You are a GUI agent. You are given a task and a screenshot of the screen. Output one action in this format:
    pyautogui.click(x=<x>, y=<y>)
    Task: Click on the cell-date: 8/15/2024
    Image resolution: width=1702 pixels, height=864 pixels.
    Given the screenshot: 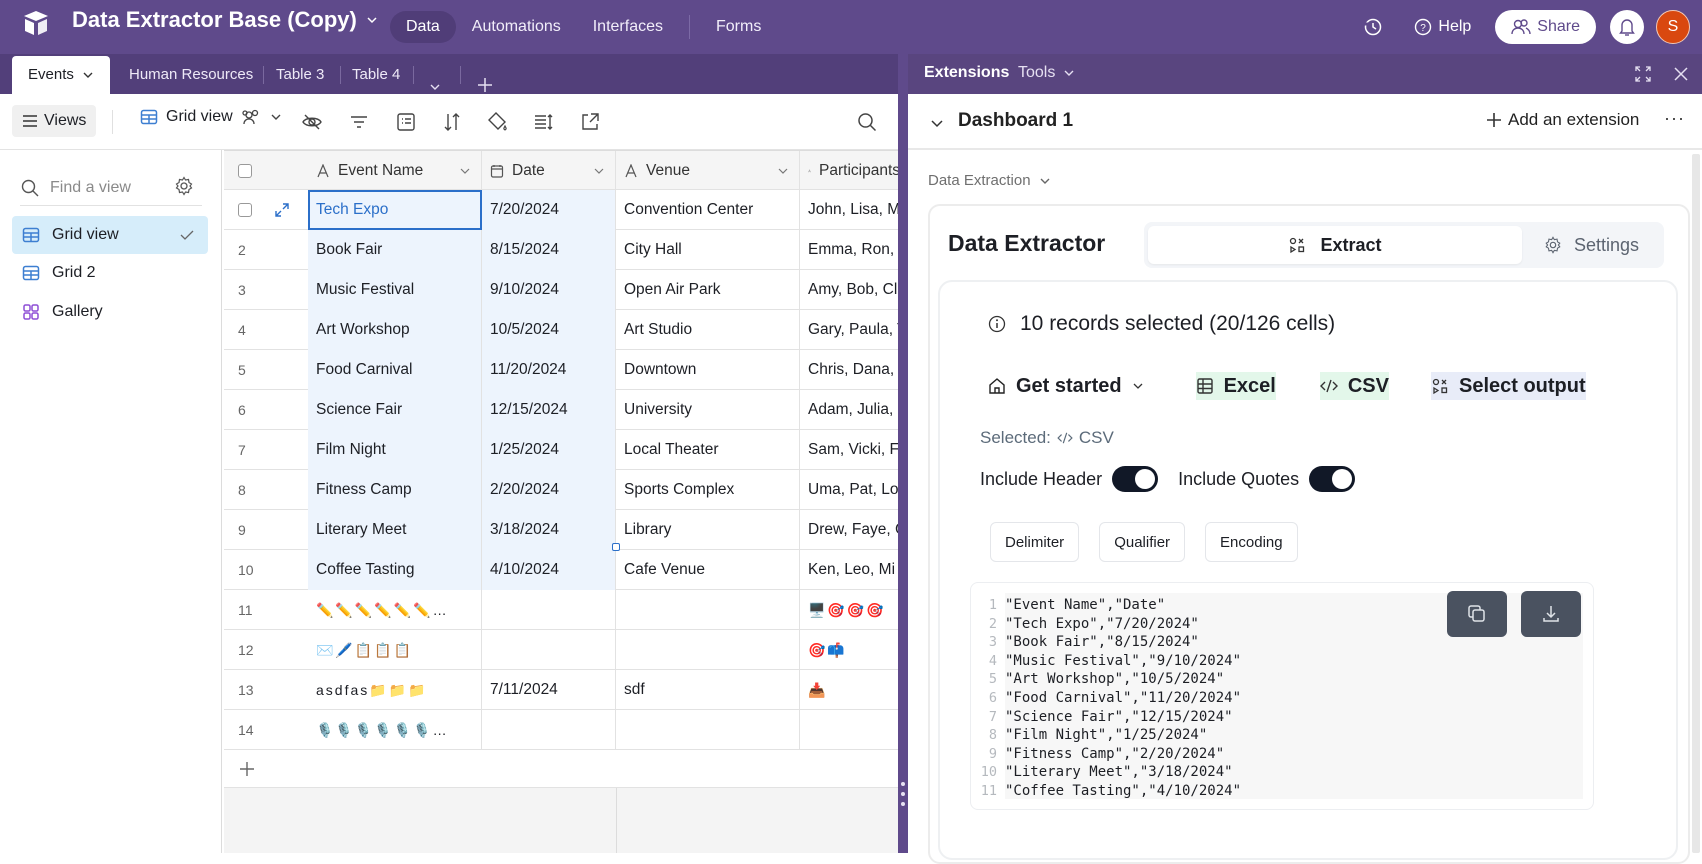 What is the action you would take?
    pyautogui.click(x=549, y=250)
    